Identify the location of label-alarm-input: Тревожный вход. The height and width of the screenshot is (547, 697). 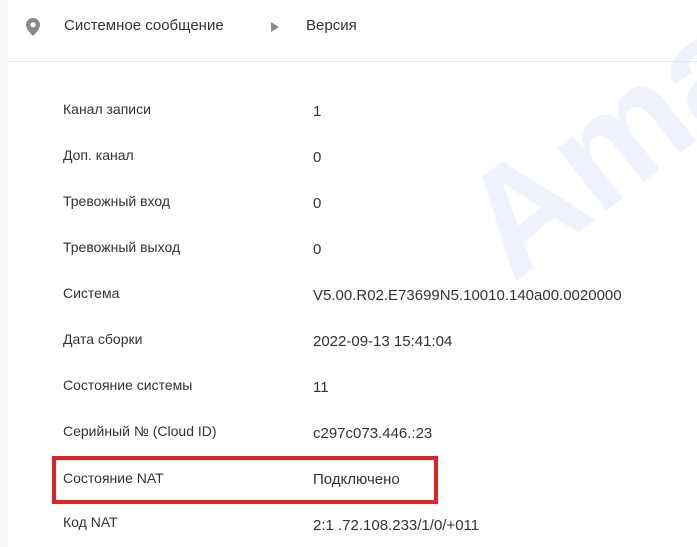
(117, 201).